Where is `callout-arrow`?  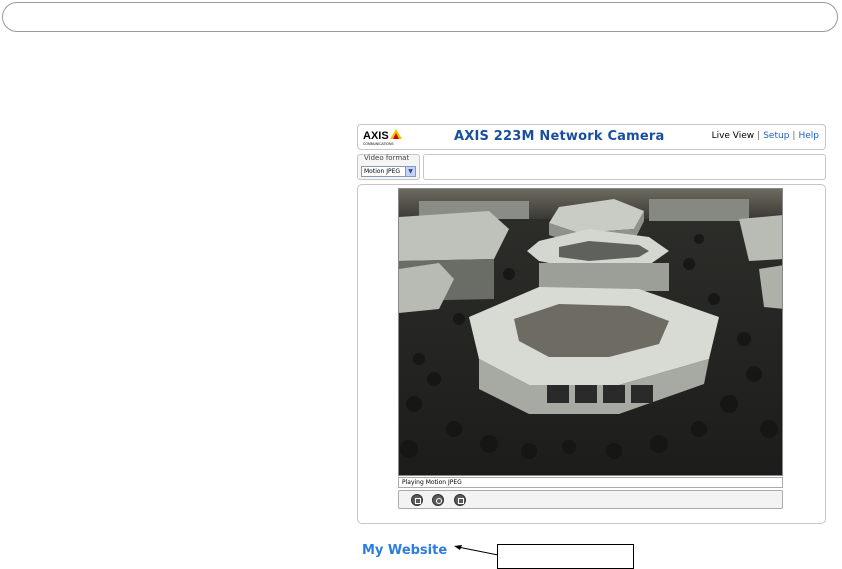
callout-arrow is located at coordinates (476, 550).